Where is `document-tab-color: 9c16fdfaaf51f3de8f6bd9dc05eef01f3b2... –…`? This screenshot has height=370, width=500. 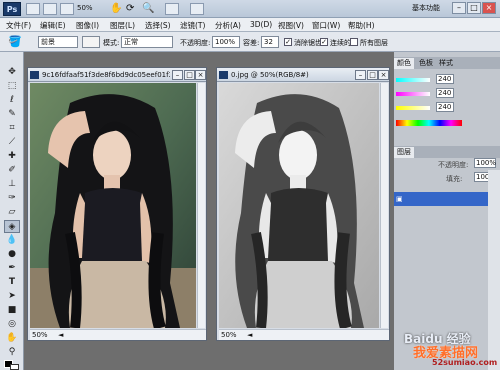
document-tab-color: 9c16fdfaaf51f3de8f6bd9dc05eef01f3b2... –… is located at coordinates (117, 75).